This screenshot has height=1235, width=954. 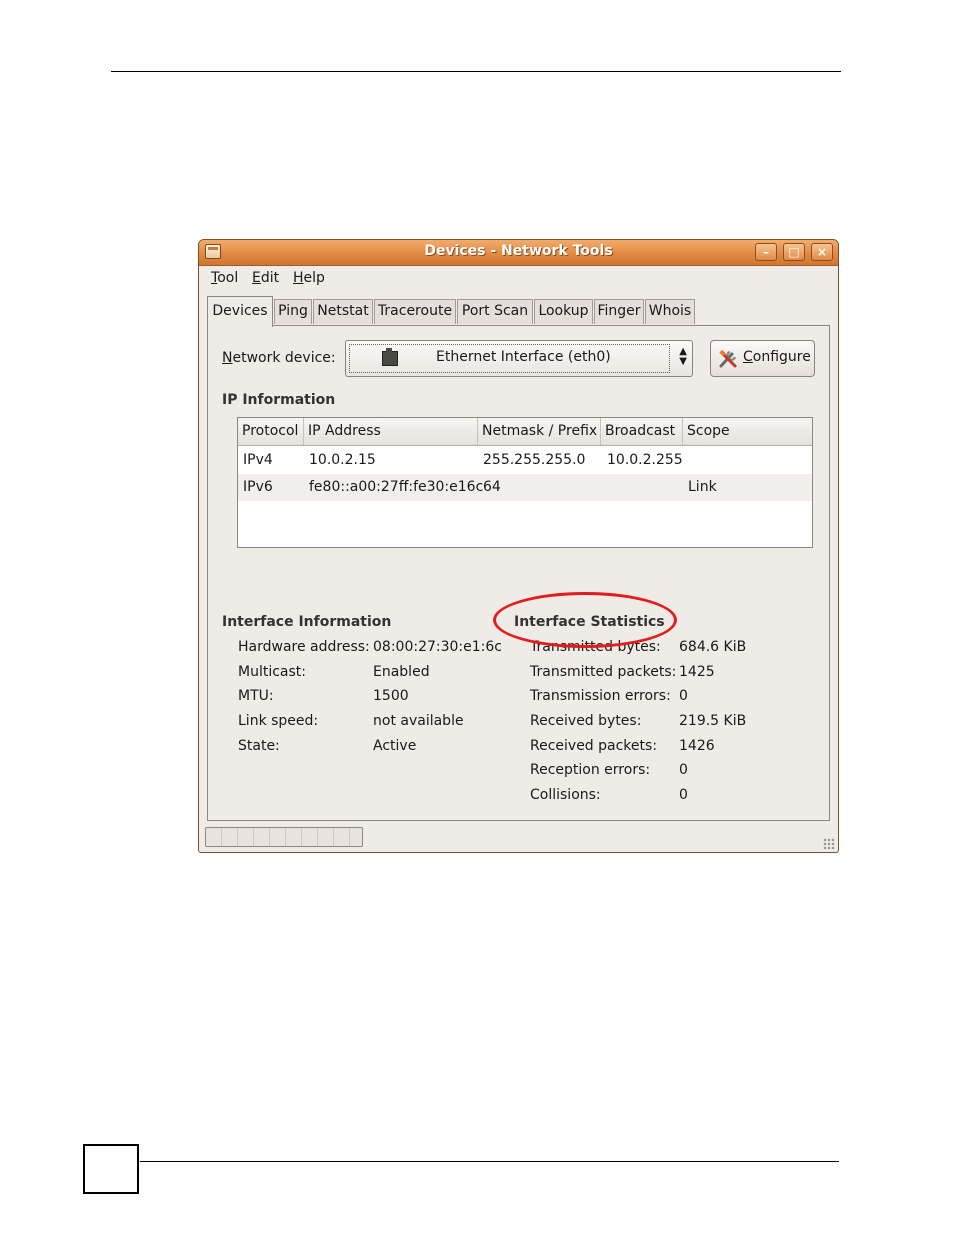 I want to click on status-bar, so click(x=518, y=838).